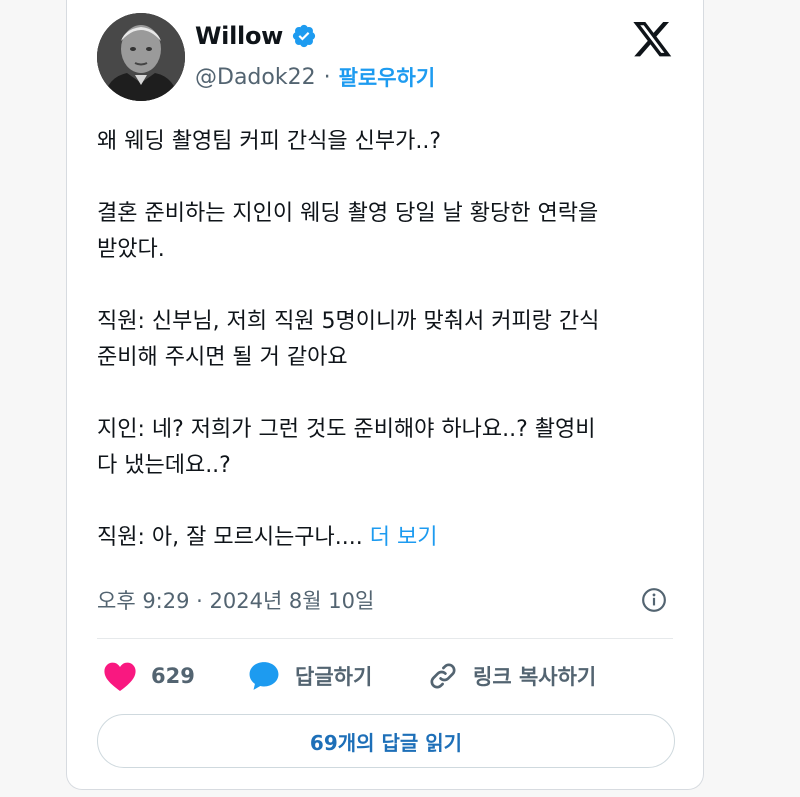  Describe the element at coordinates (255, 77) in the screenshot. I see `author-handle: @Dadok22` at that location.